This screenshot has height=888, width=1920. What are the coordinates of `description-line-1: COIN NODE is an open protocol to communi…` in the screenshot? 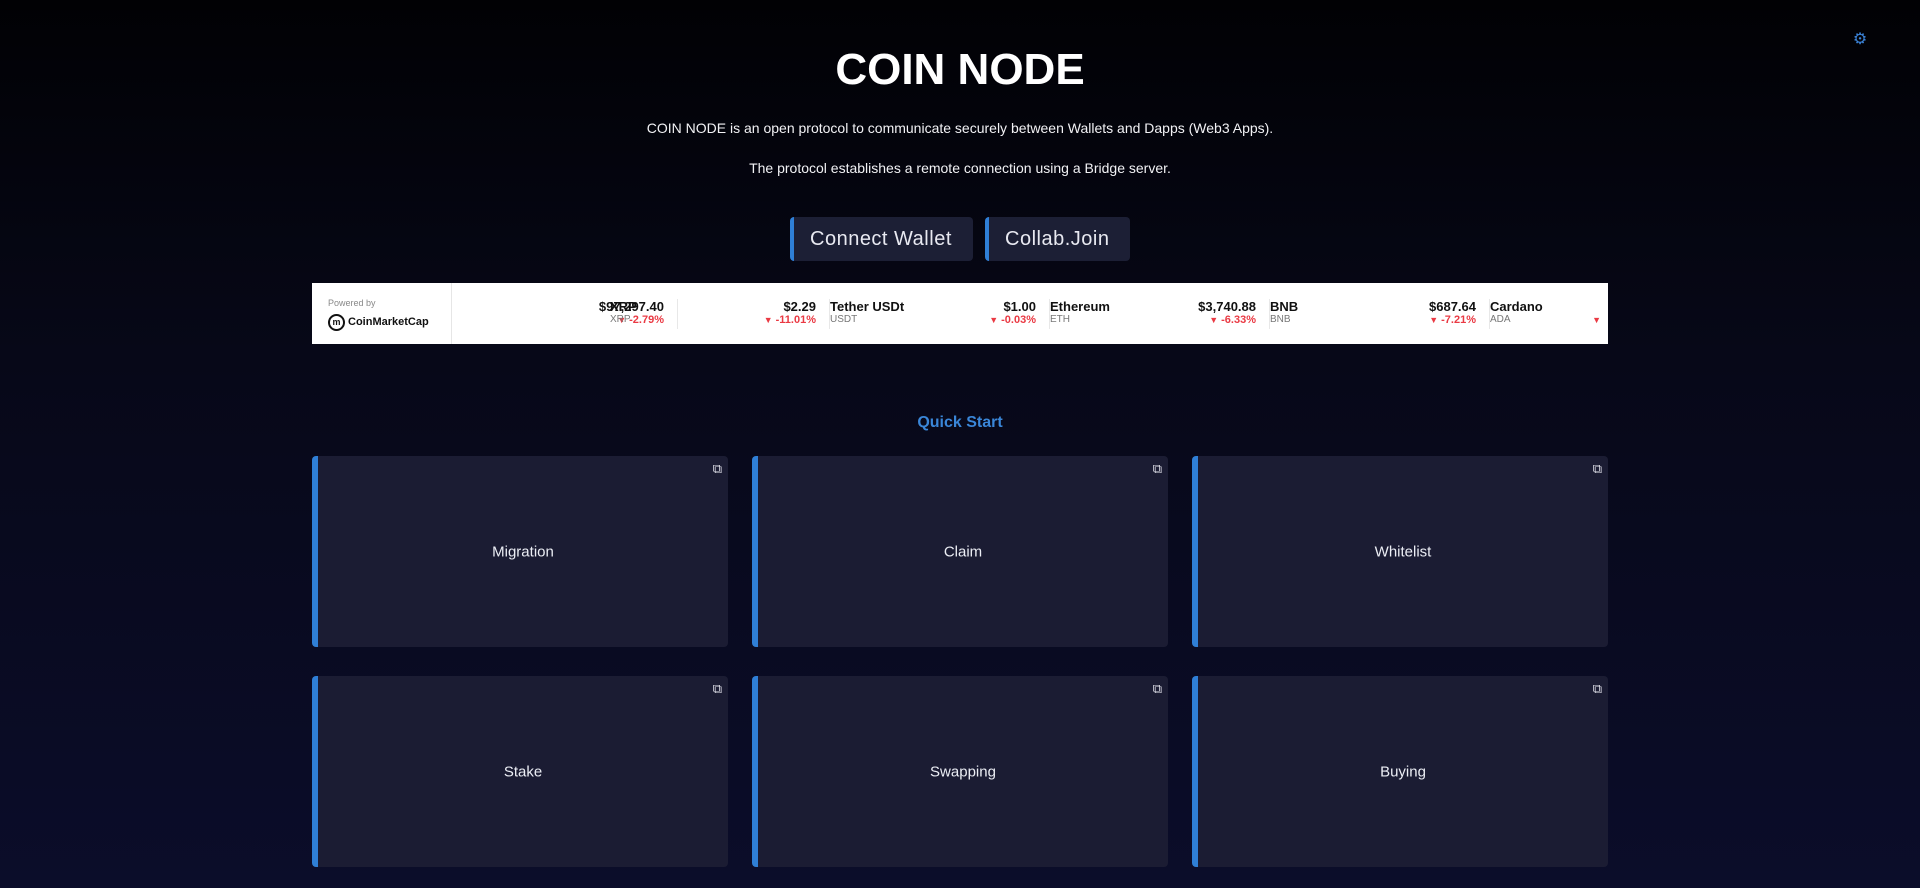 It's located at (960, 128).